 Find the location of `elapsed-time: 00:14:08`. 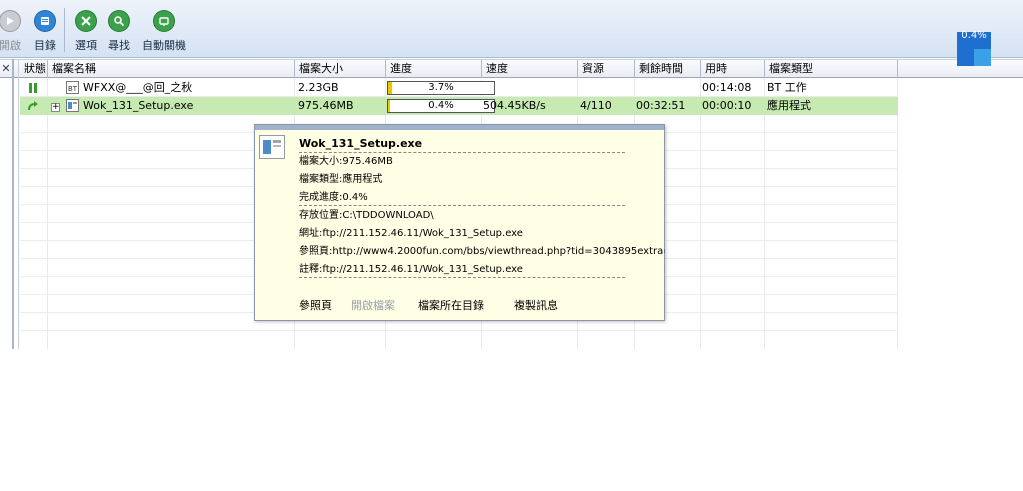

elapsed-time: 00:14:08 is located at coordinates (727, 87).